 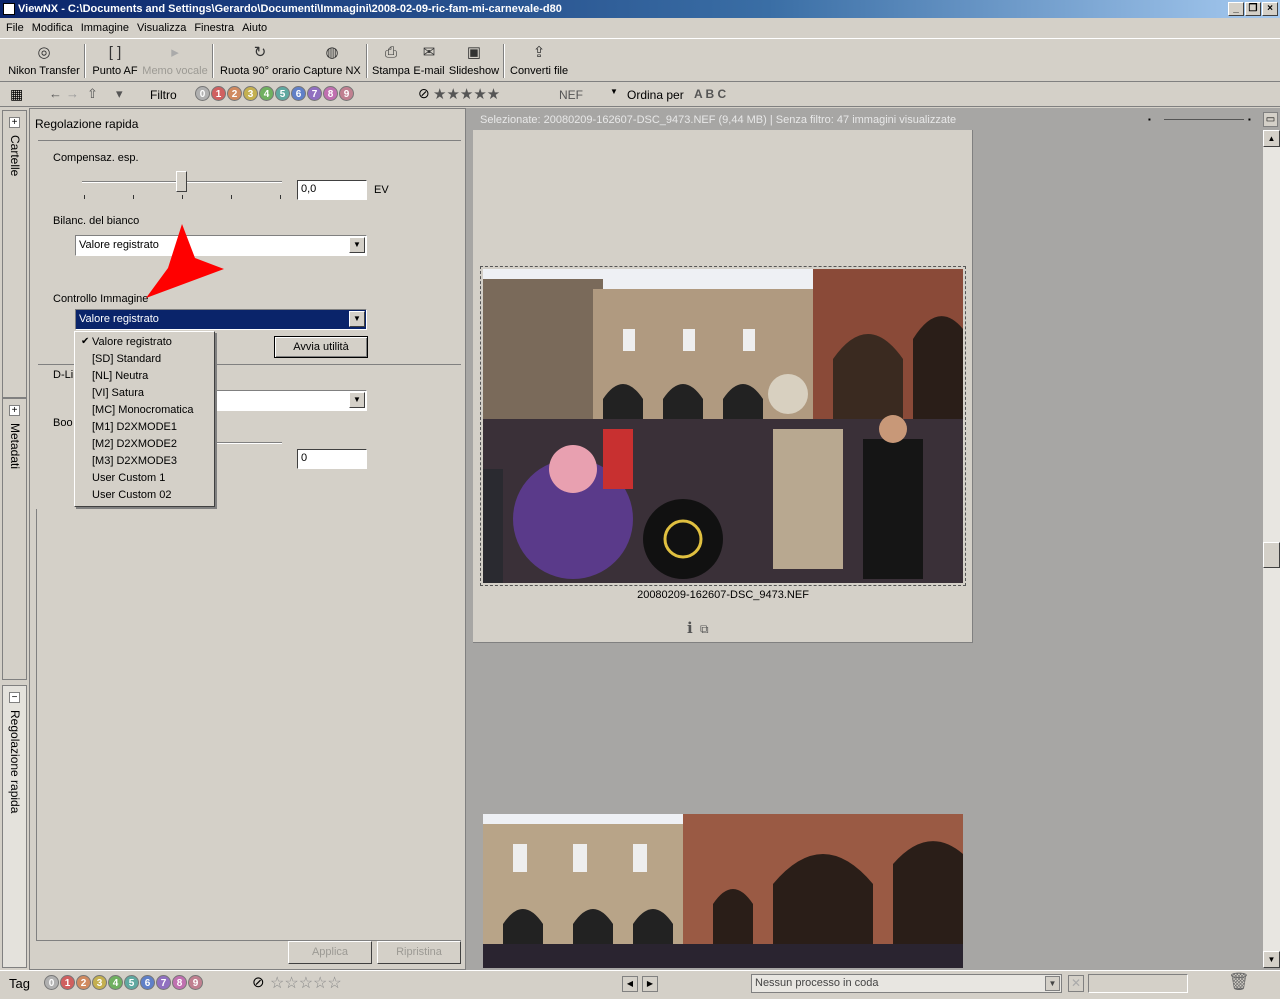 I want to click on picture-control-select: Valore registrato ▼, so click(x=221, y=319).